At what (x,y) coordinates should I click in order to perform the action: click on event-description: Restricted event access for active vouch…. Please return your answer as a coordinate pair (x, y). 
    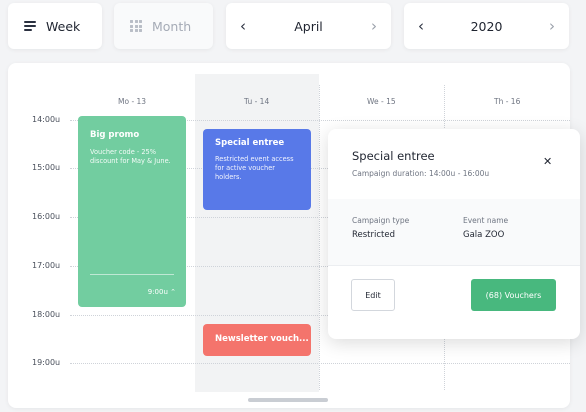
    Looking at the image, I should click on (254, 168).